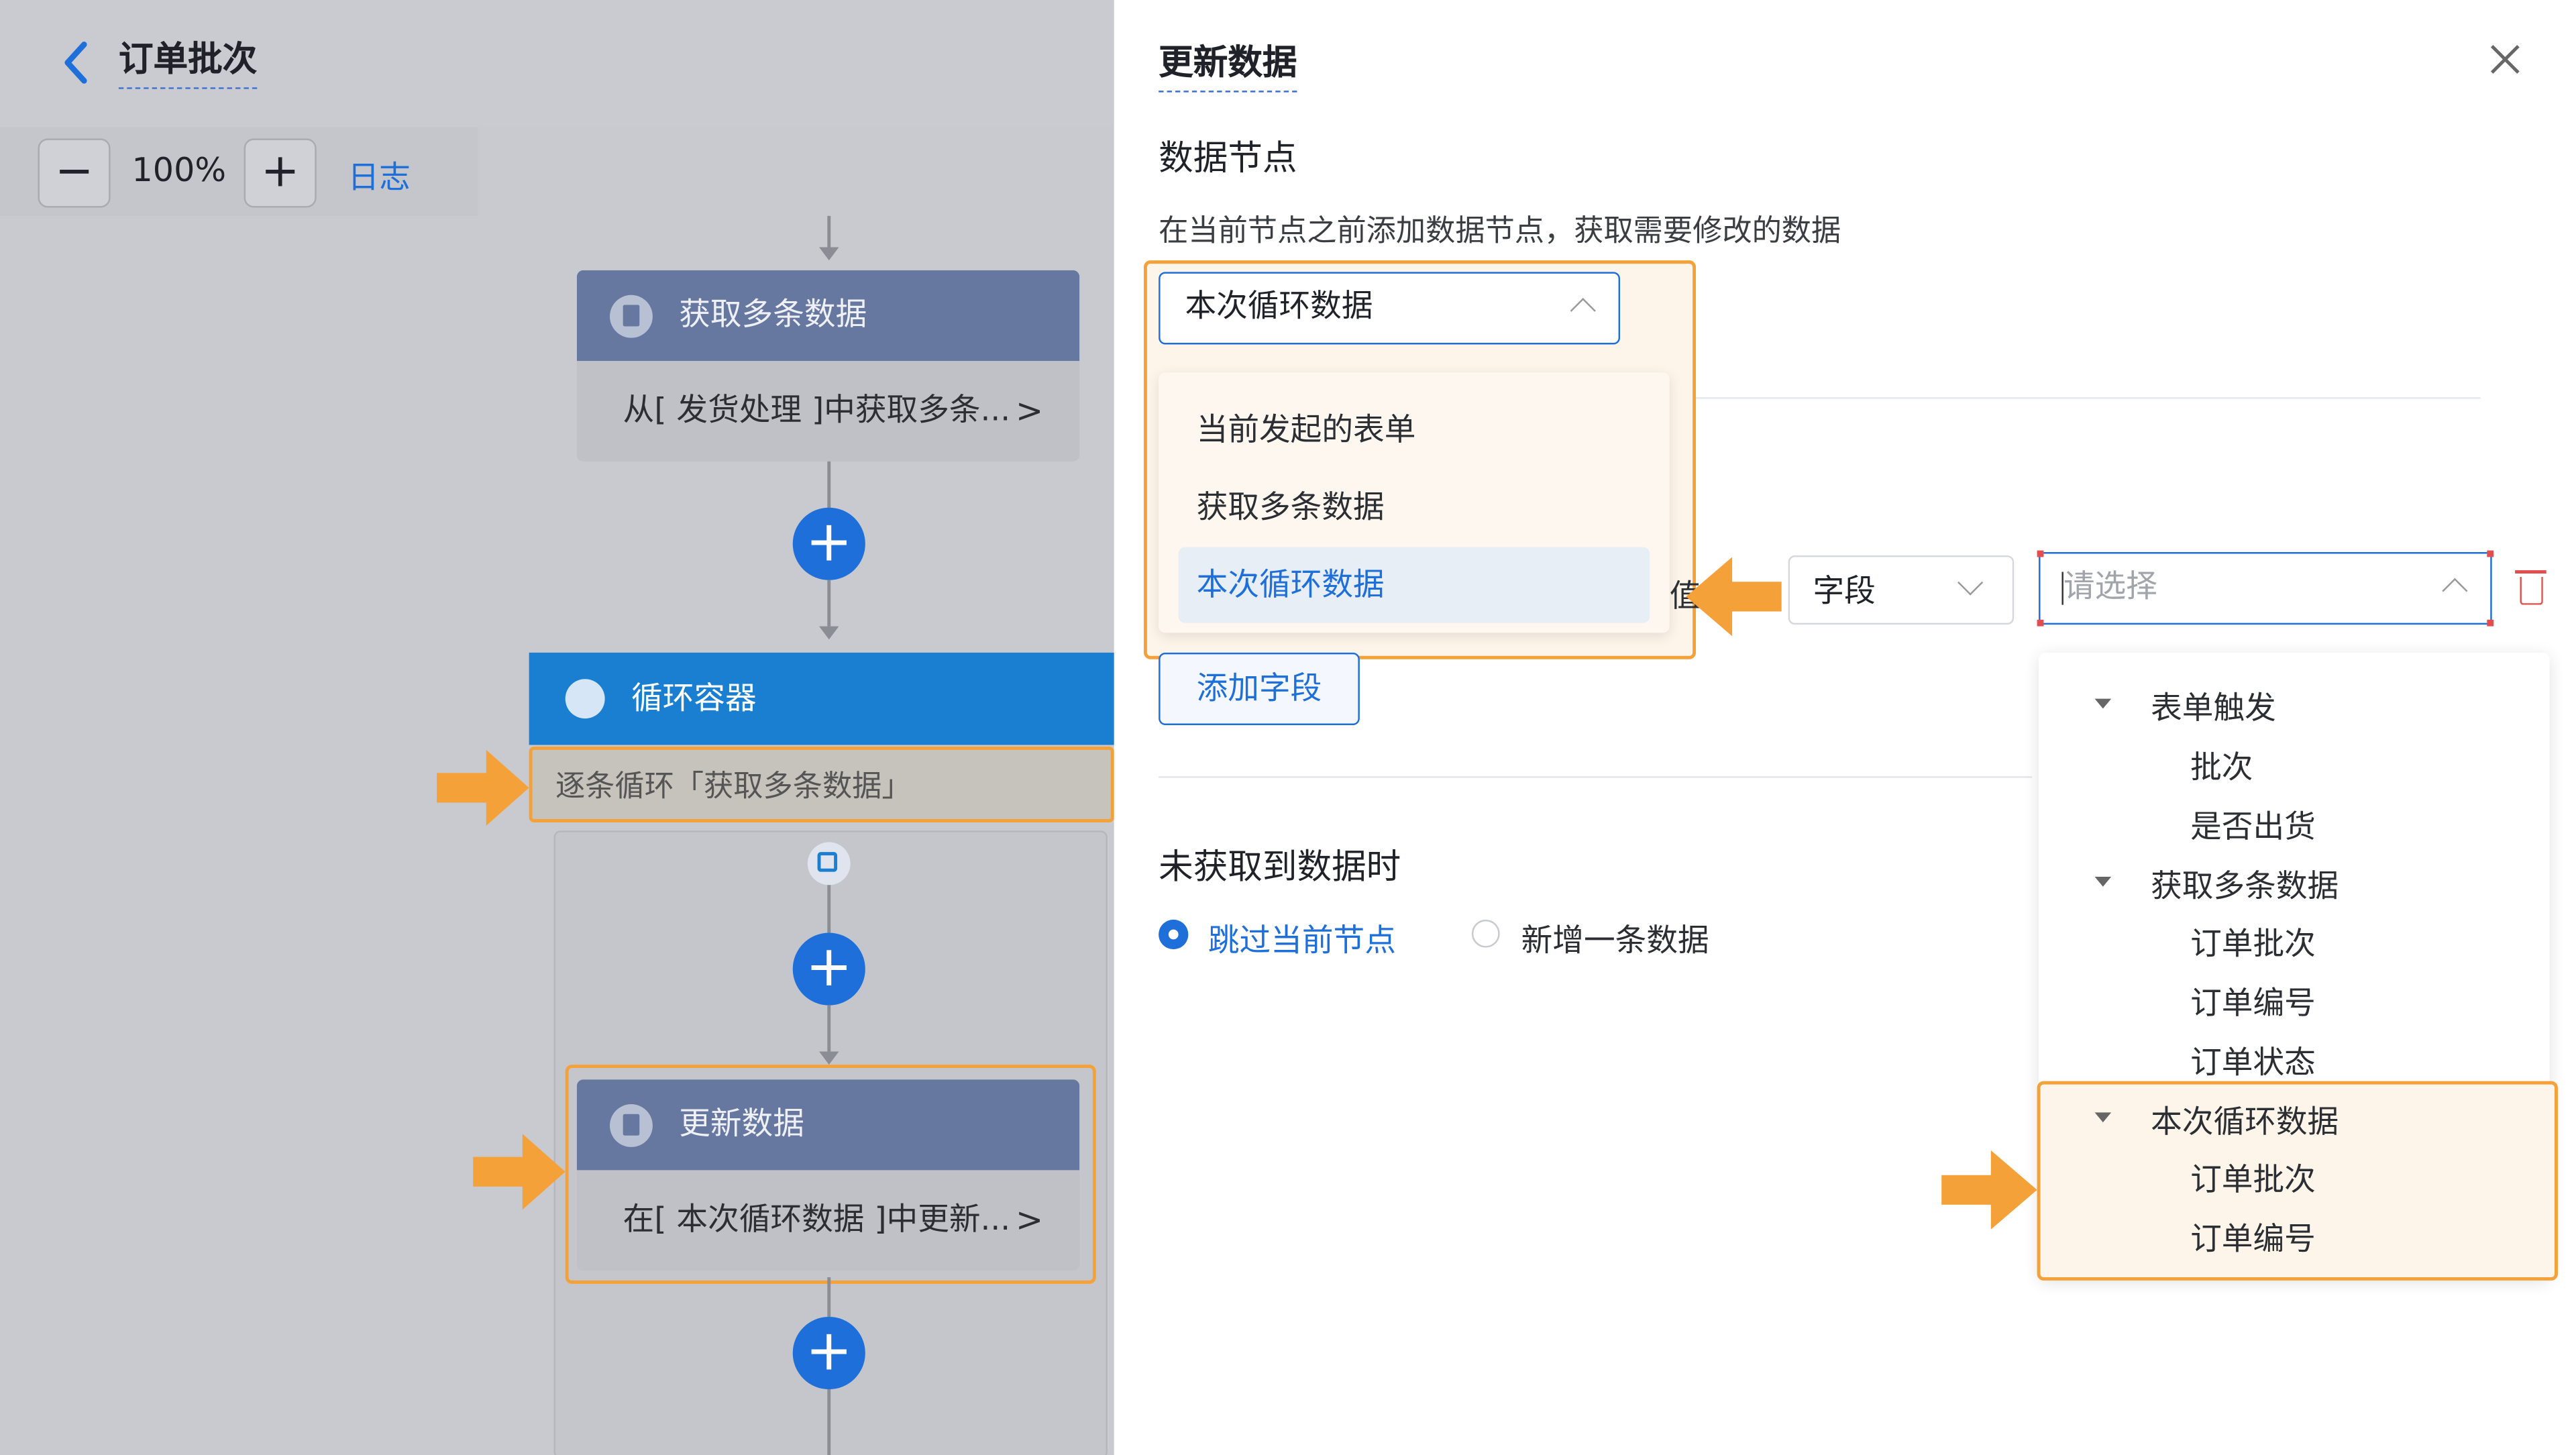 The width and height of the screenshot is (2576, 1455). Describe the element at coordinates (828, 1175) in the screenshot. I see `update-data-node: 更新数据 在[ 本次循环数据 ]中更新... >` at that location.